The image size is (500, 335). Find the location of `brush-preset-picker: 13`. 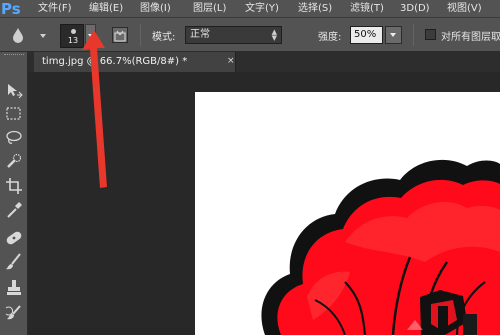

brush-preset-picker: 13 is located at coordinates (78, 36).